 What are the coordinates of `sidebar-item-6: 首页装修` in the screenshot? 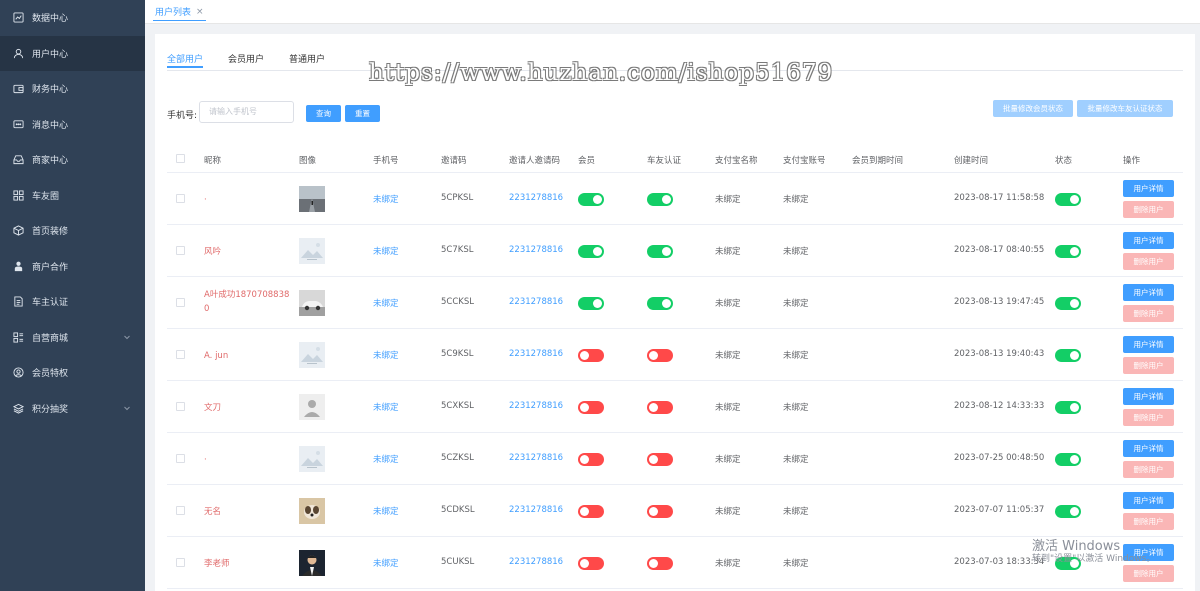 It's located at (72, 231).